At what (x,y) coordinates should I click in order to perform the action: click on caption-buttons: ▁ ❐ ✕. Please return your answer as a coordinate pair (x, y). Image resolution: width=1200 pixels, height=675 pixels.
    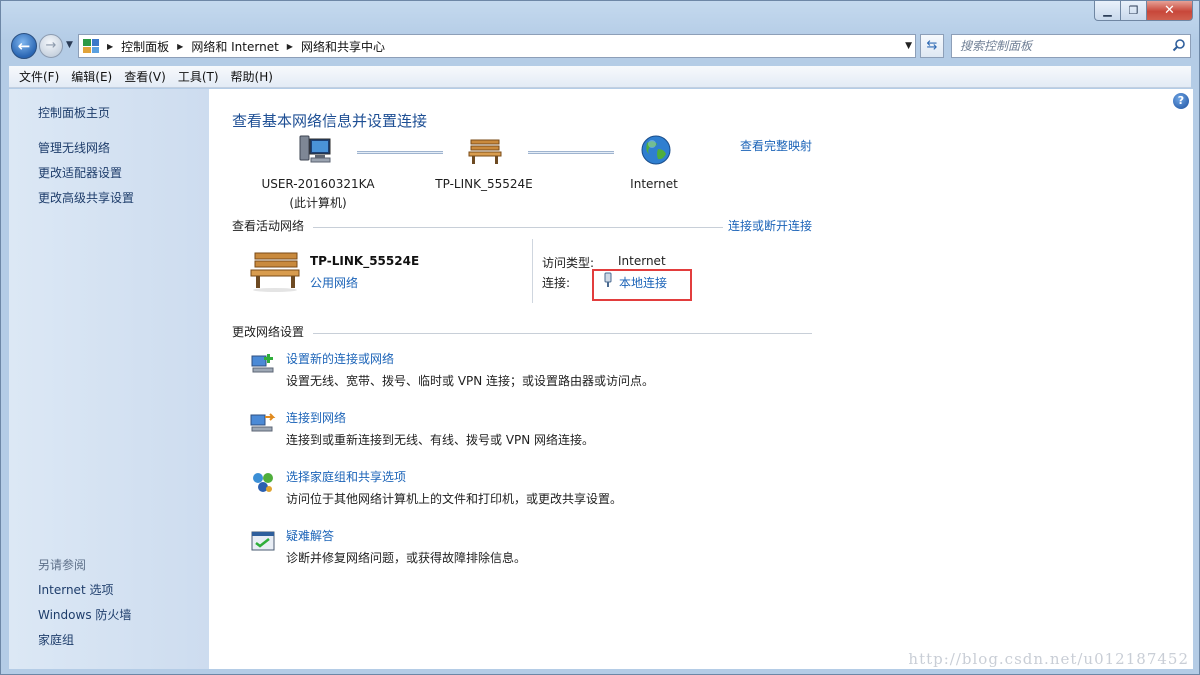
    Looking at the image, I should click on (1143, 11).